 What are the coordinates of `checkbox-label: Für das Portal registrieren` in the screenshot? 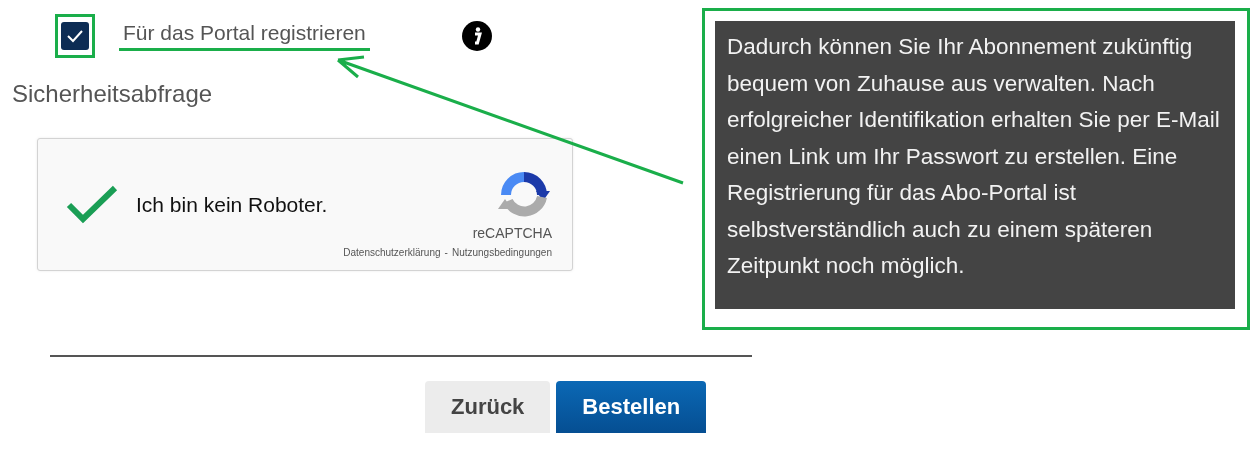 It's located at (244, 36).